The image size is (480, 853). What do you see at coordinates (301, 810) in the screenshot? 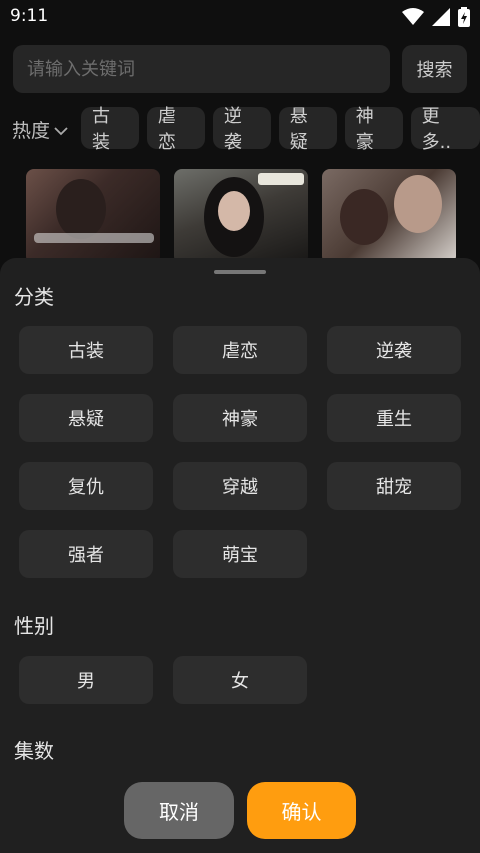
I see `confirm-button: 确认` at bounding box center [301, 810].